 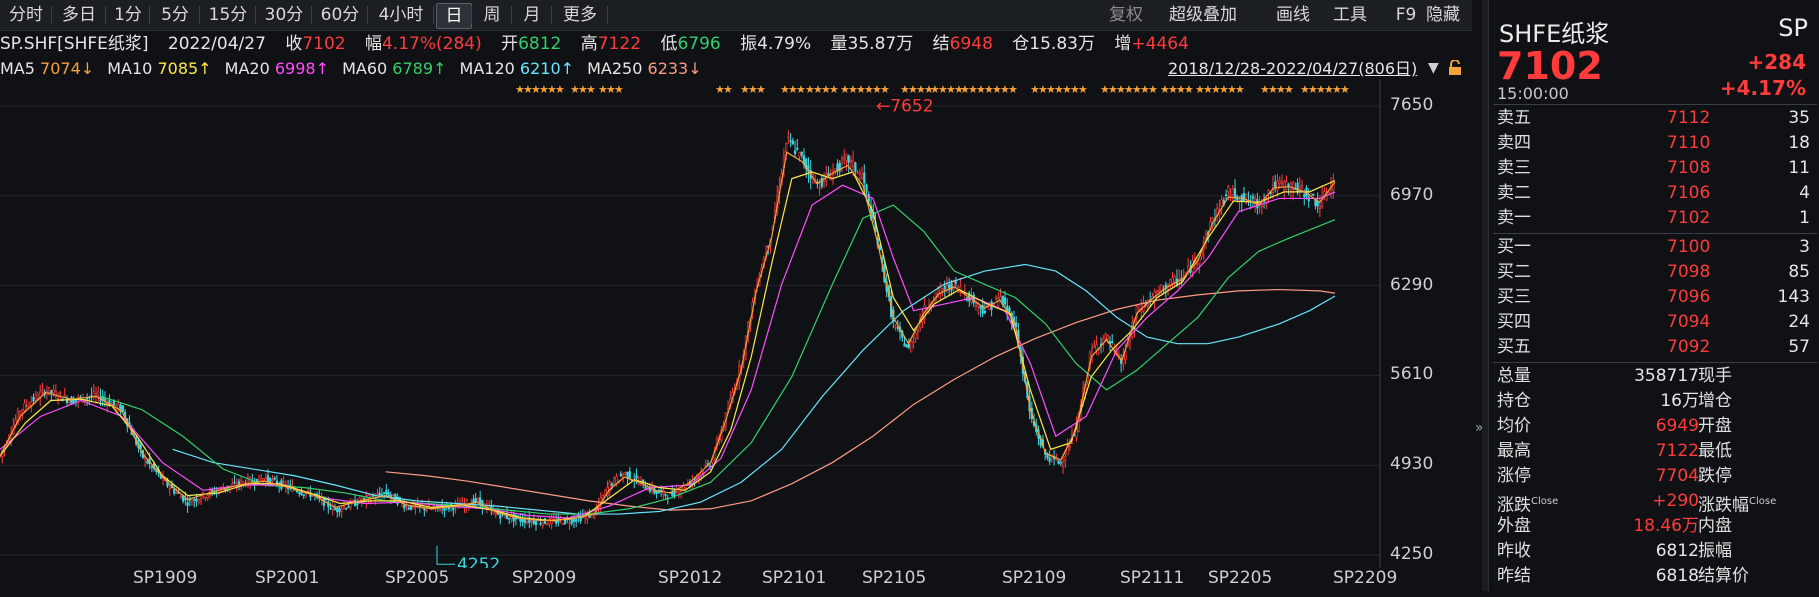 What do you see at coordinates (340, 15) in the screenshot?
I see `period-tab-6: 60分` at bounding box center [340, 15].